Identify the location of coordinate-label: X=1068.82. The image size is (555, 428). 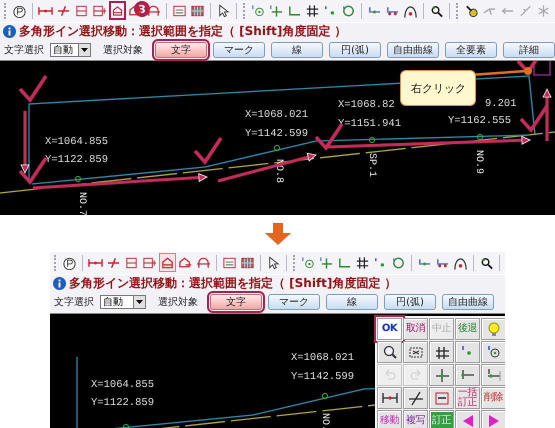
(366, 105).